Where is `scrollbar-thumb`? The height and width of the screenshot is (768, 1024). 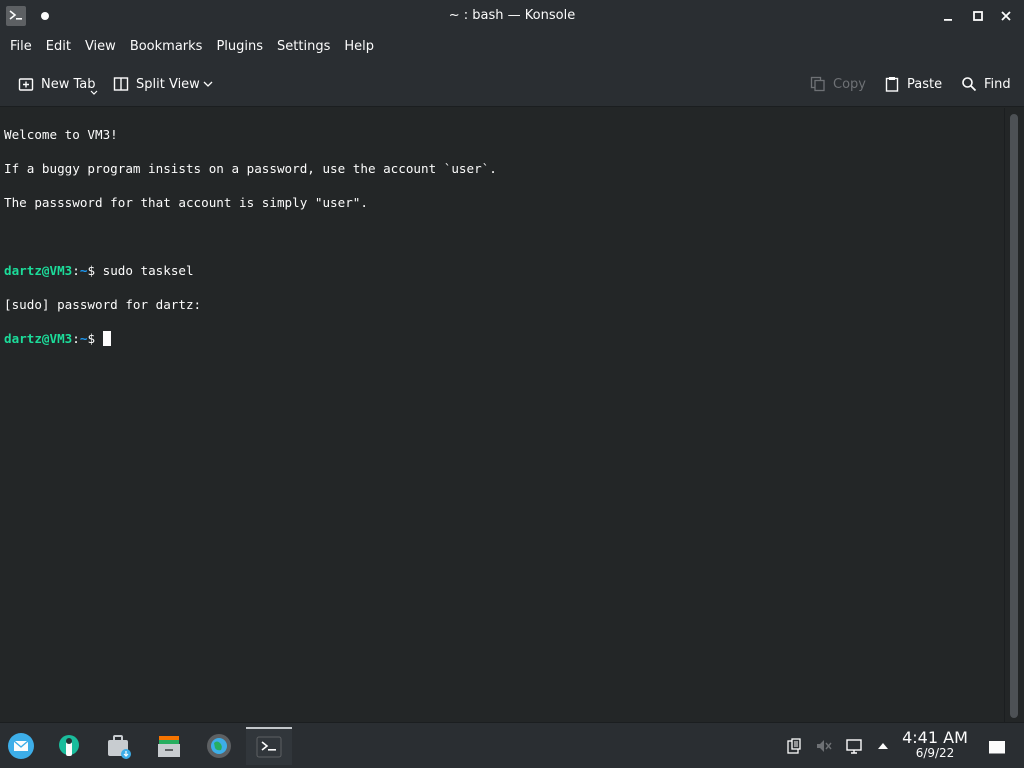 scrollbar-thumb is located at coordinates (1014, 416).